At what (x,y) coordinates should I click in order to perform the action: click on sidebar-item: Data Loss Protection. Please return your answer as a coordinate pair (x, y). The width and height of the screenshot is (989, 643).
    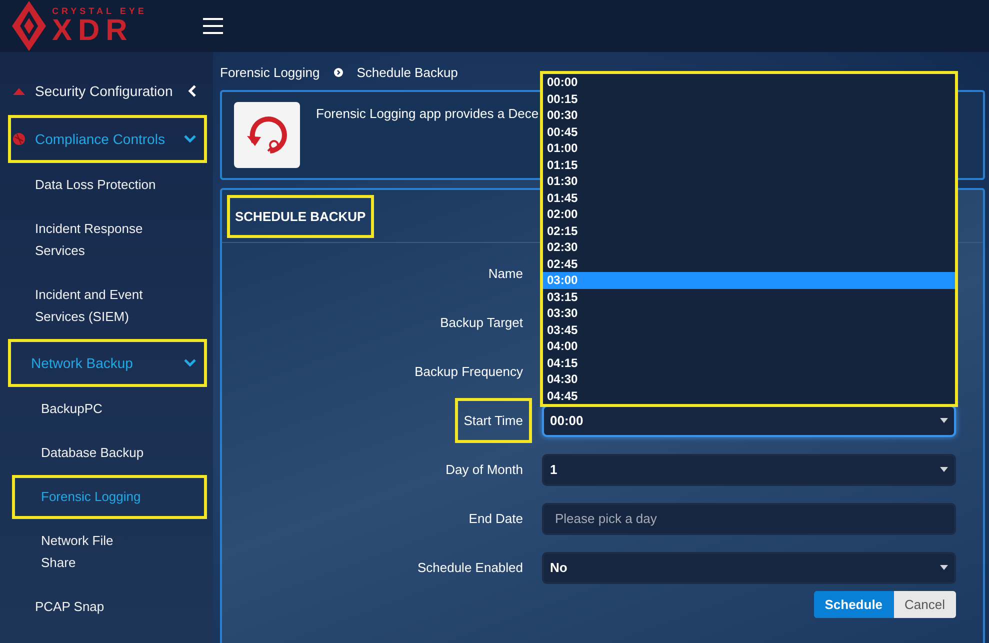
    Looking at the image, I should click on (109, 185).